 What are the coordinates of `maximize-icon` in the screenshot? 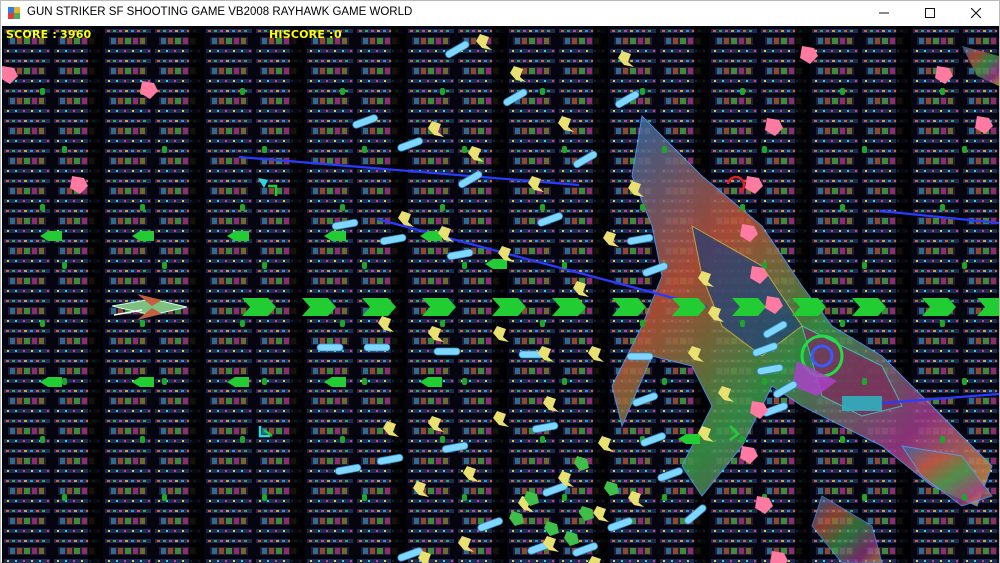 It's located at (930, 13).